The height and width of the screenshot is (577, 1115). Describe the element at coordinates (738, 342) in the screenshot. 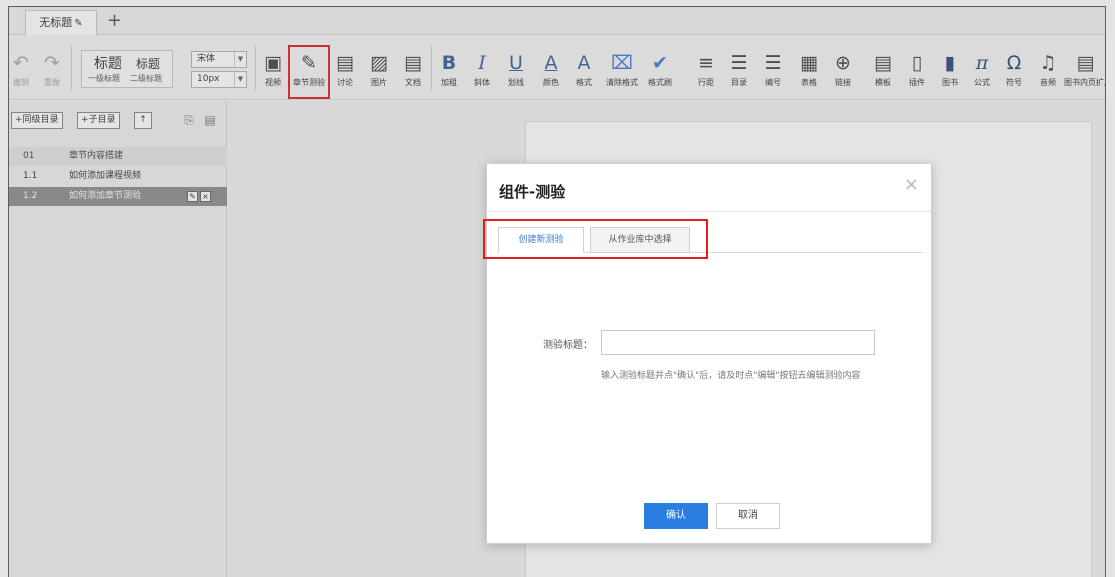

I see `quiz-title-input` at that location.